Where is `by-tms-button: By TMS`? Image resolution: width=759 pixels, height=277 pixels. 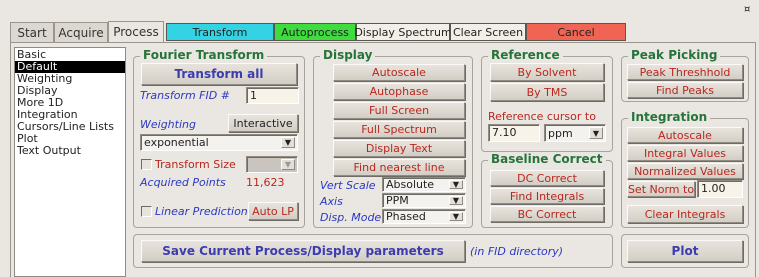 by-tms-button: By TMS is located at coordinates (547, 92).